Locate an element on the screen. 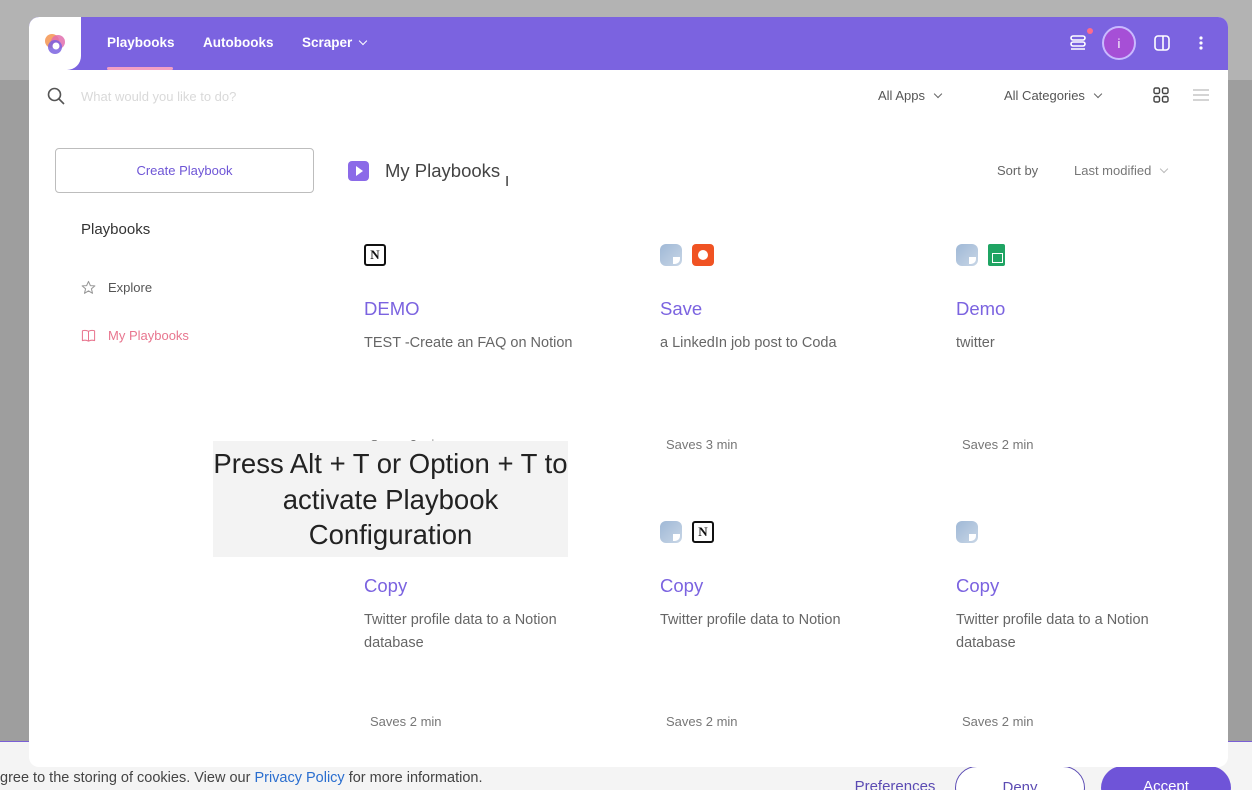  search-input is located at coordinates (281, 96).